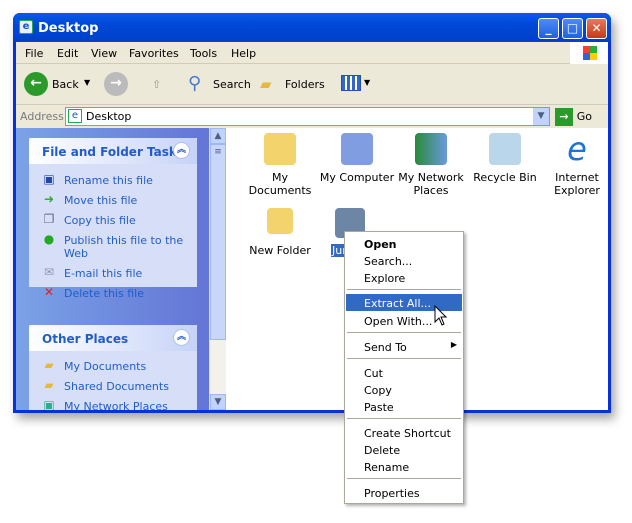  What do you see at coordinates (218, 402) in the screenshot?
I see `scroll-down-button: ▼` at bounding box center [218, 402].